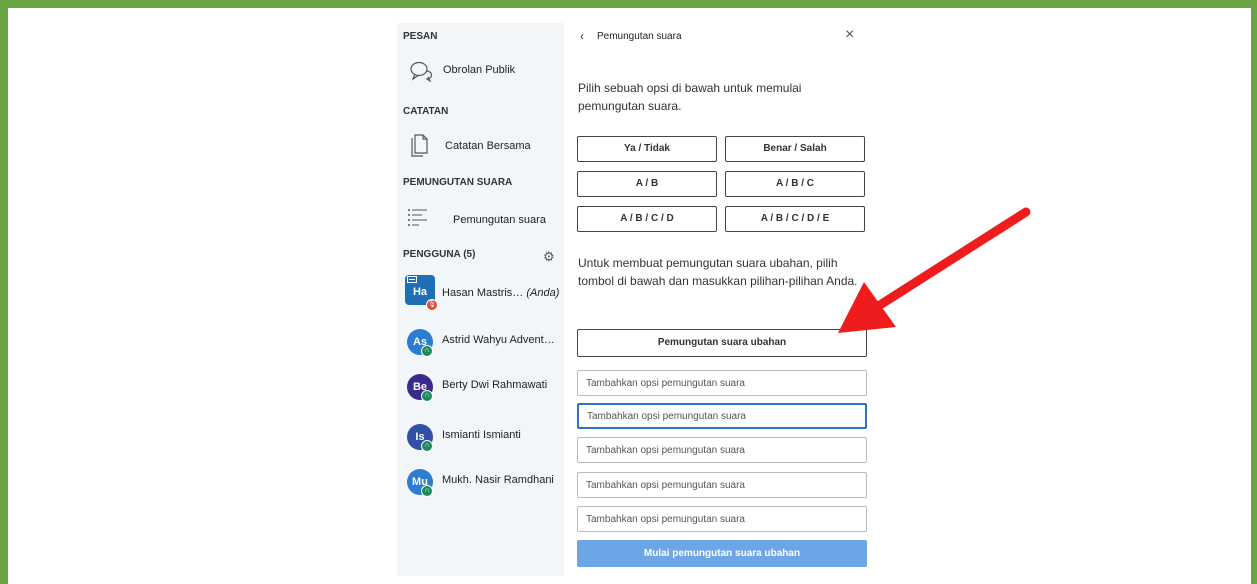 The image size is (1257, 584). Describe the element at coordinates (934, 270) in the screenshot. I see `red-arrow-annotation` at that location.